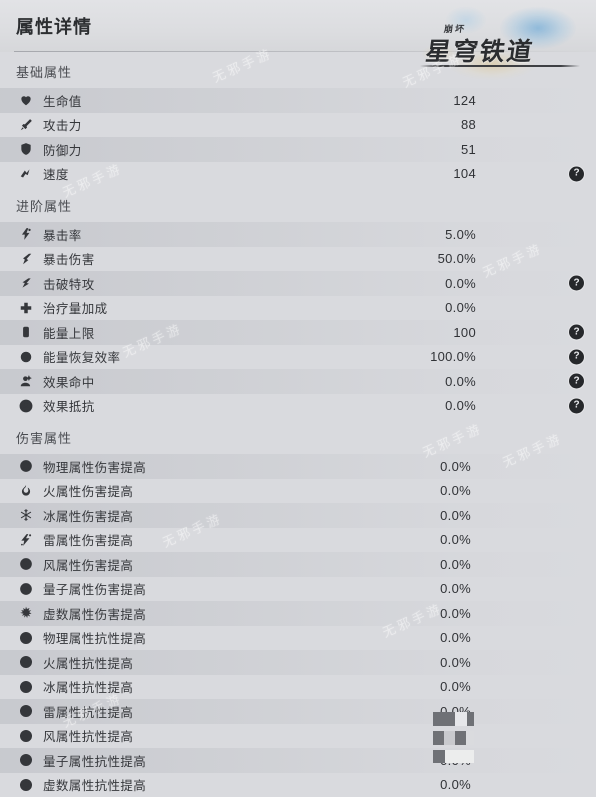 The width and height of the screenshot is (596, 797). I want to click on attribute-value: 5.0%, so click(391, 234).